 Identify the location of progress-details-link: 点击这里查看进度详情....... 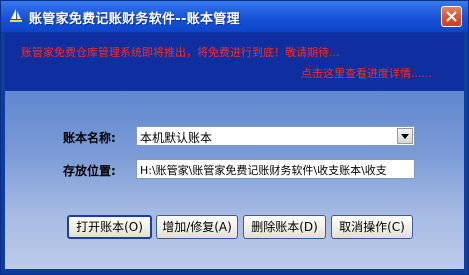
(366, 73).